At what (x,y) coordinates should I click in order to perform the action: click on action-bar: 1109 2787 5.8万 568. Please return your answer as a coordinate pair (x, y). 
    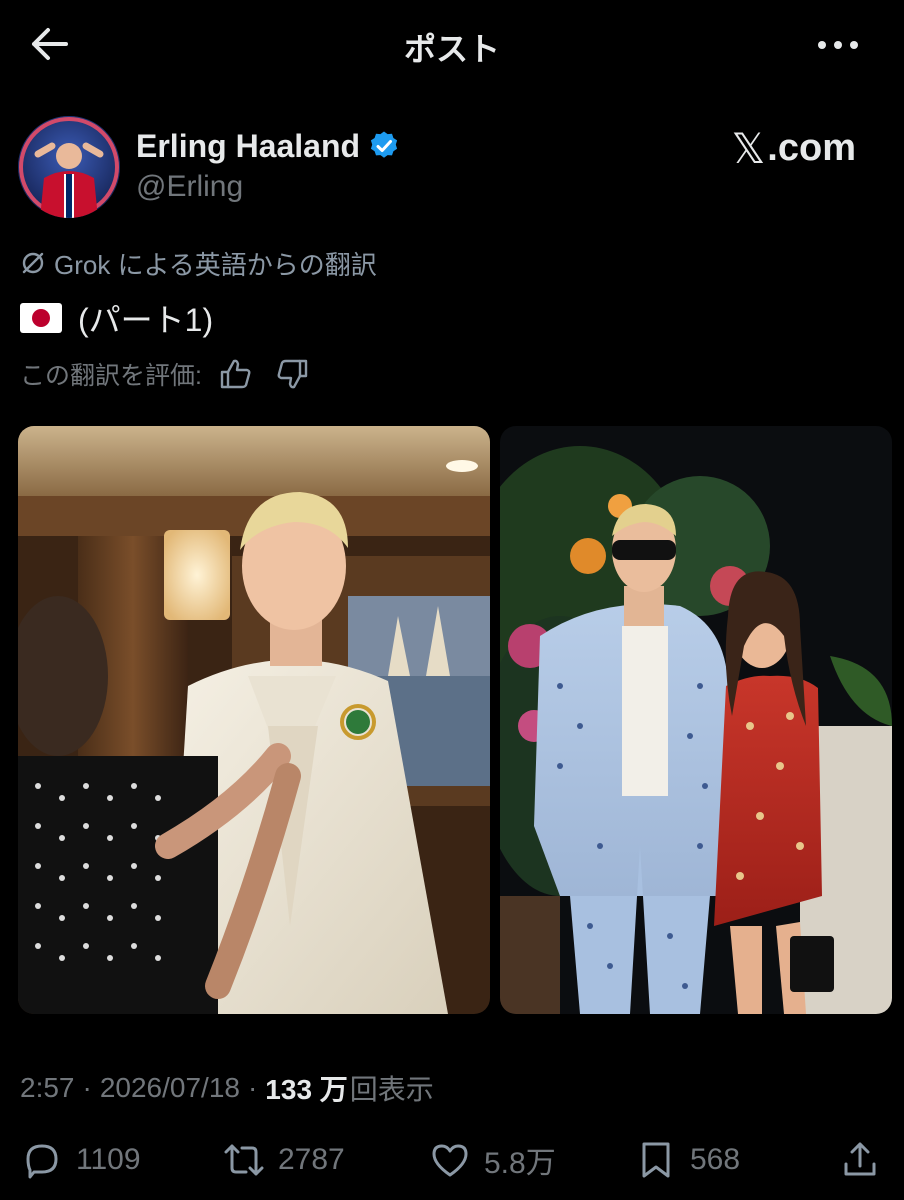
    Looking at the image, I should click on (452, 1160).